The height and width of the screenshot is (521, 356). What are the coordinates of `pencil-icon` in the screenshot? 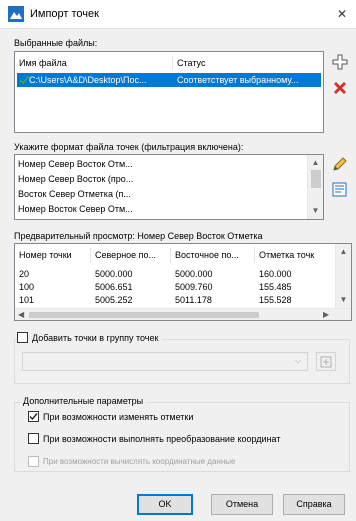 It's located at (340, 164).